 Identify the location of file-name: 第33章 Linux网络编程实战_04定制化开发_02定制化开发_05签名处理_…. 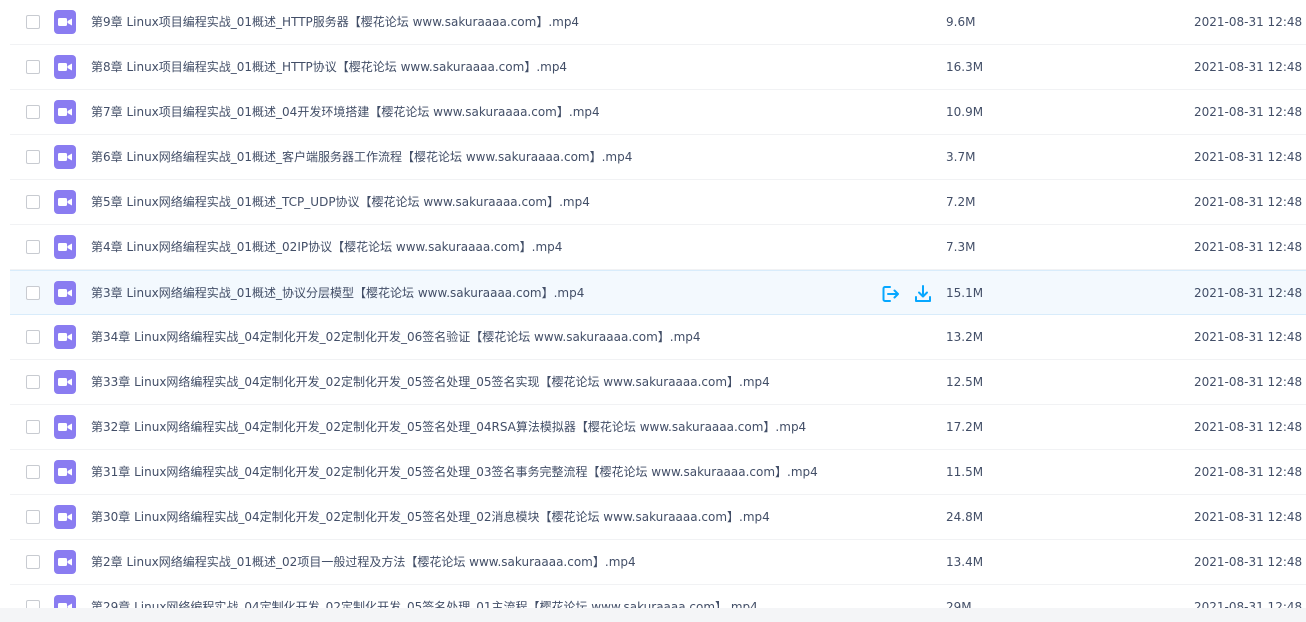
(430, 382).